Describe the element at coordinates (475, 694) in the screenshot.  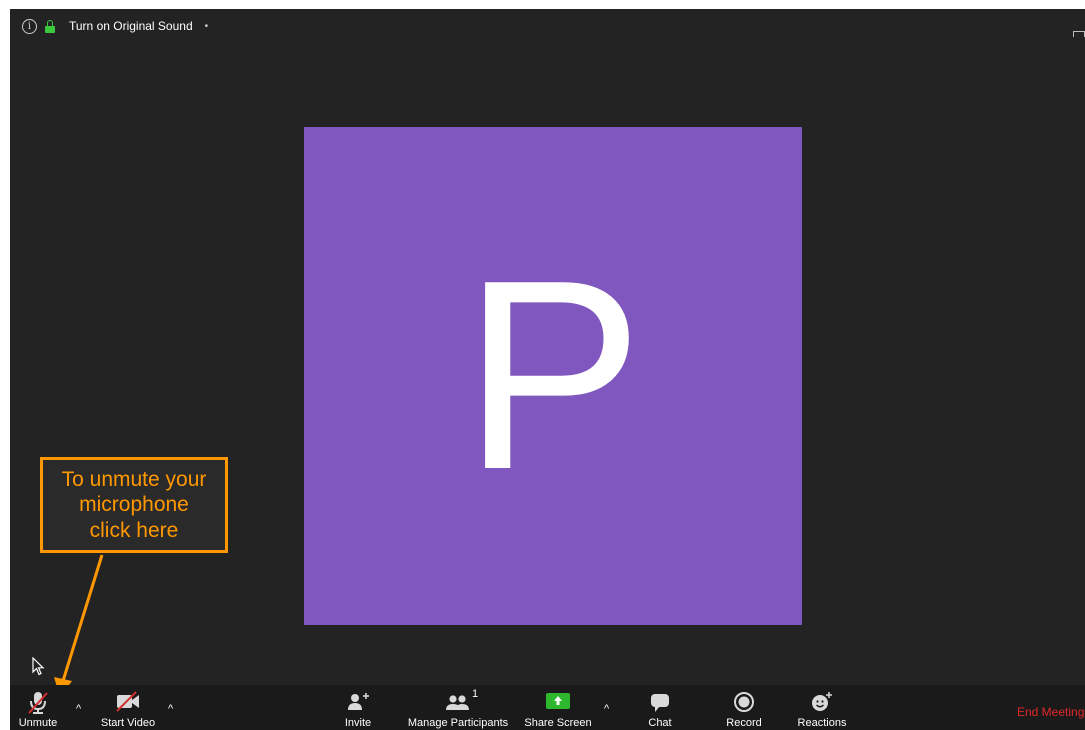
I see `participant-count: 1` at that location.